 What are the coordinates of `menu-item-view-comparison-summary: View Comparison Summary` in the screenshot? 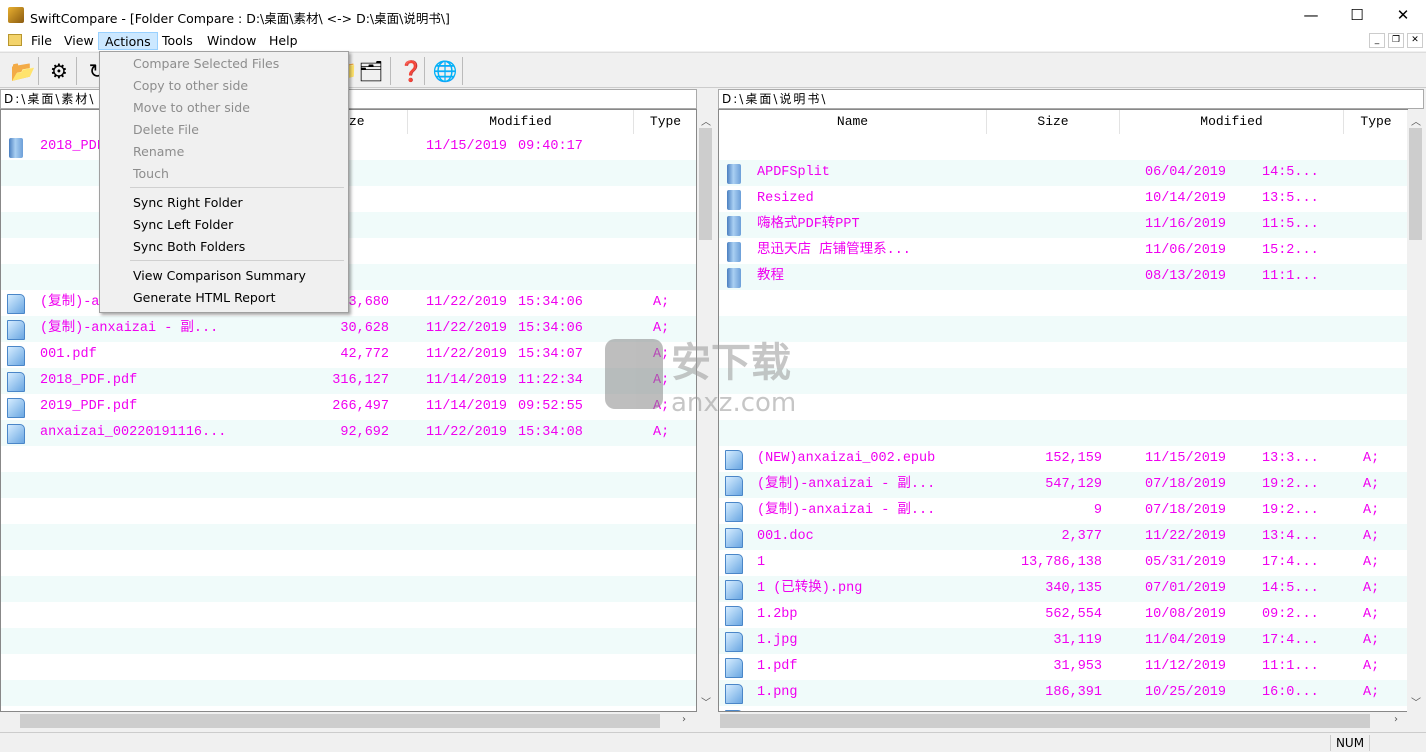 It's located at (219, 276).